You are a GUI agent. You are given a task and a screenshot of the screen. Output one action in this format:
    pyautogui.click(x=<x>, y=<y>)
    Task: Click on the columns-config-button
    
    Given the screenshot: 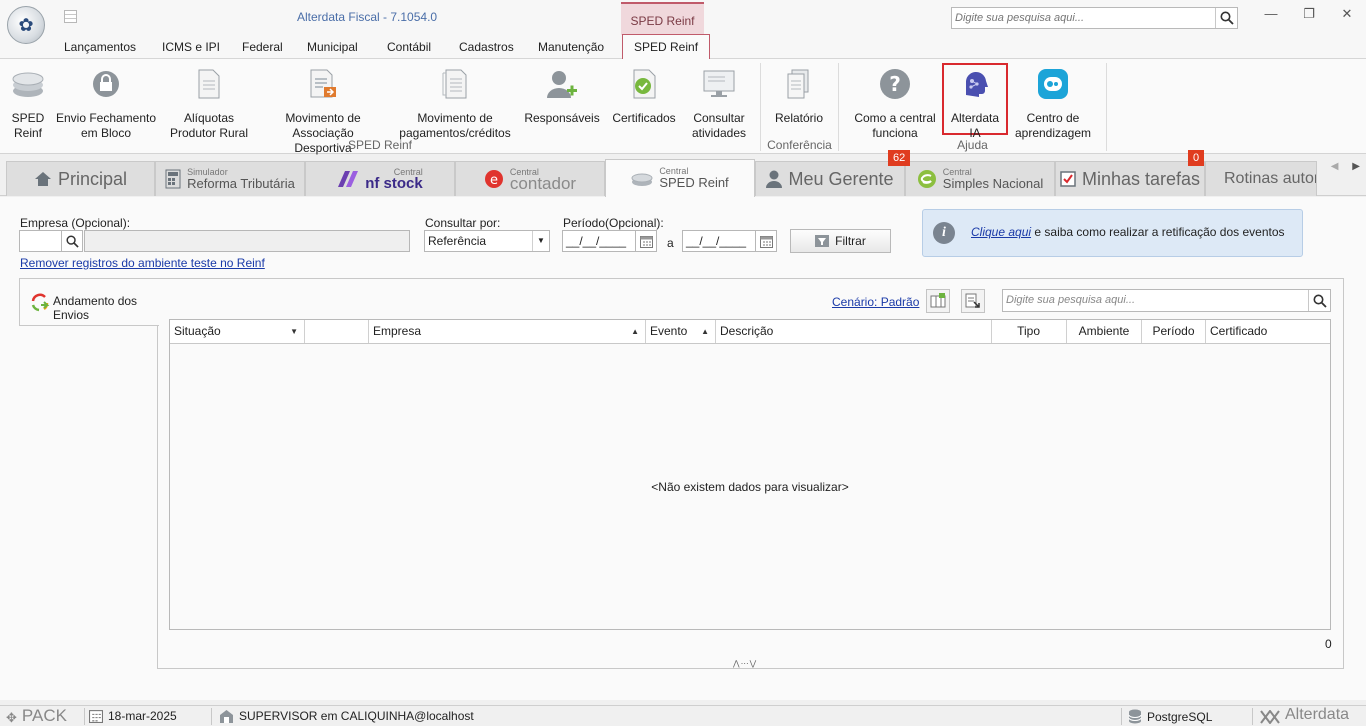 What is the action you would take?
    pyautogui.click(x=938, y=301)
    